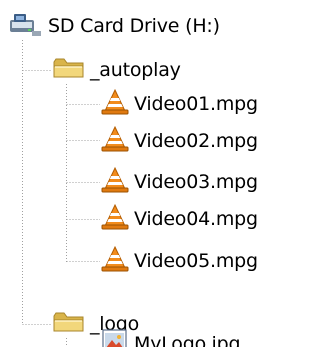 The width and height of the screenshot is (320, 347). What do you see at coordinates (196, 261) in the screenshot?
I see `file-label: Video05.mpg` at bounding box center [196, 261].